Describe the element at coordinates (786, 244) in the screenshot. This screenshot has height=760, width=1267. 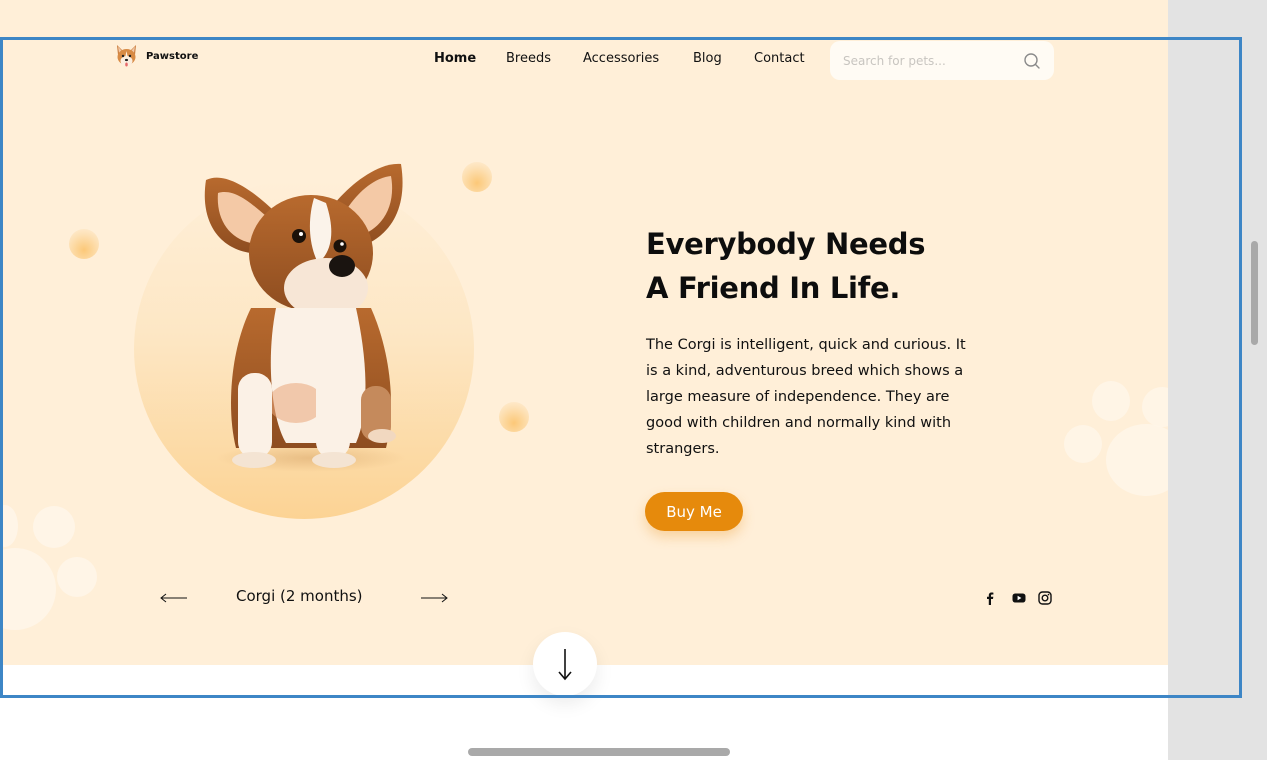
I see `hero-title-line-1: Everybody Needs` at that location.